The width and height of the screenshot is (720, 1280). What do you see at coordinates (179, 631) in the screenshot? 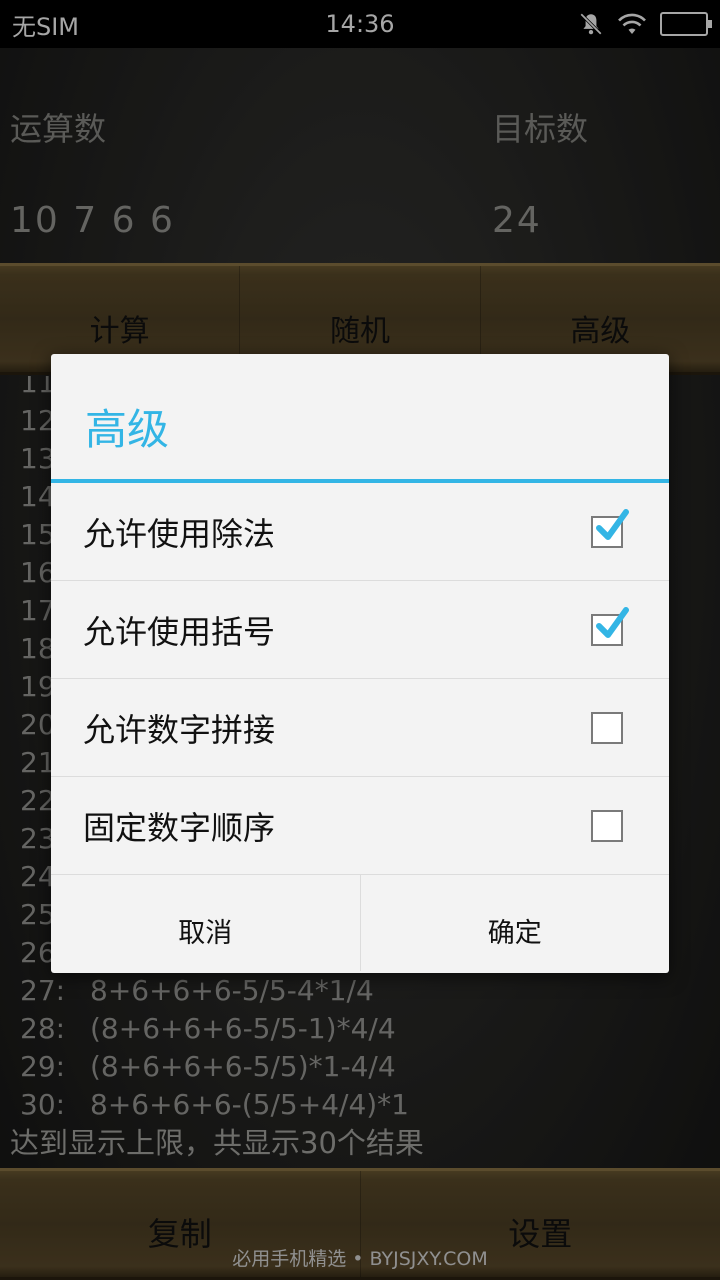
I see `option-label: 允许使用括号` at bounding box center [179, 631].